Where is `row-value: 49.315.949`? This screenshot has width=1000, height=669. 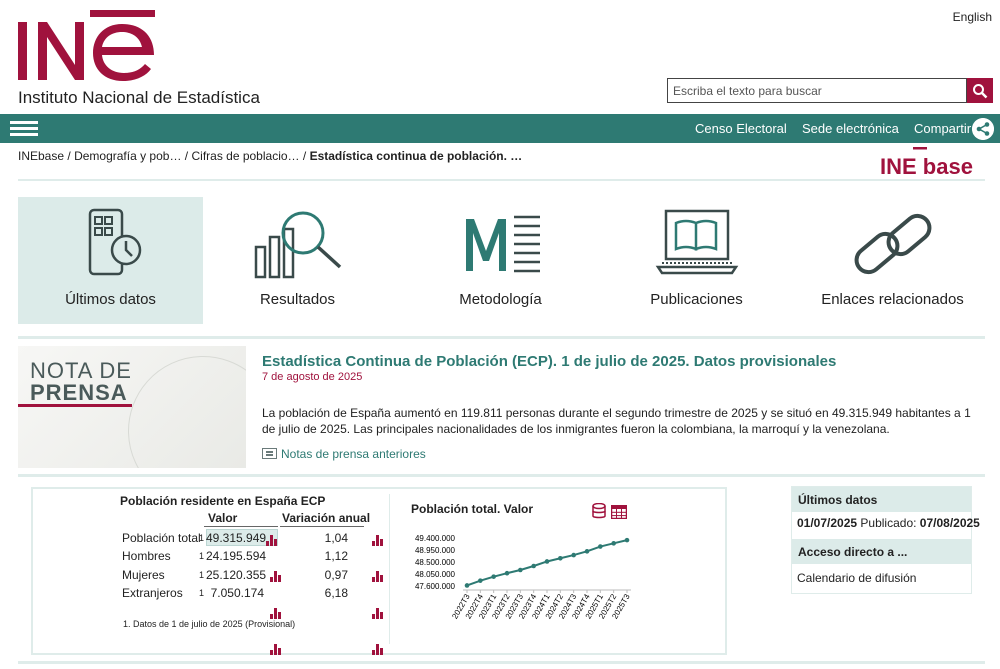 row-value: 49.315.949 is located at coordinates (236, 538).